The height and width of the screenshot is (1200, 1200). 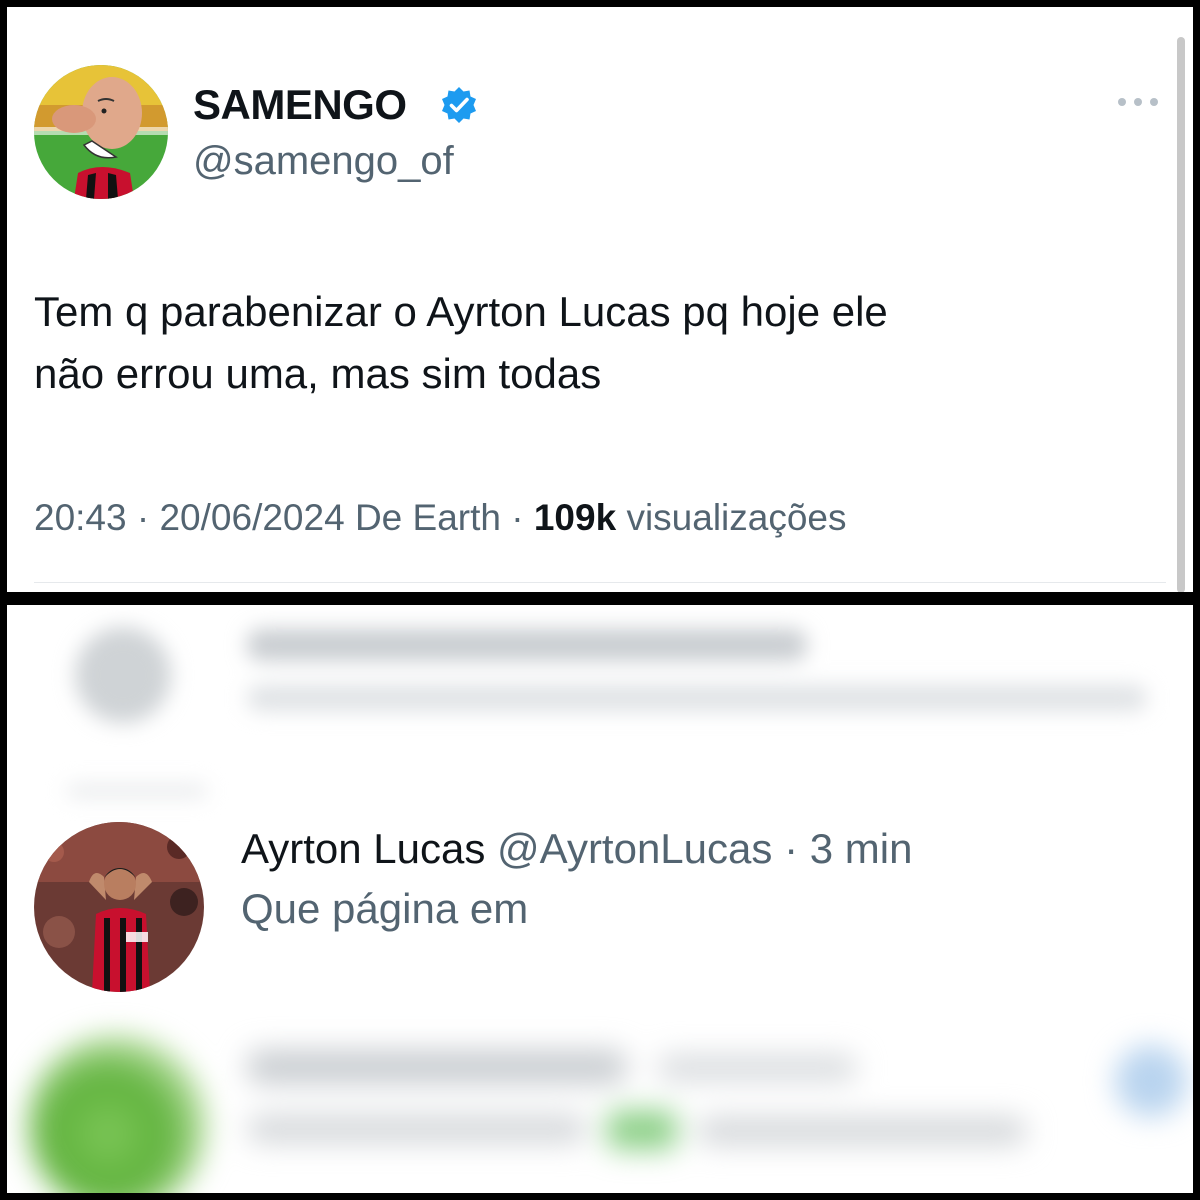 What do you see at coordinates (119, 907) in the screenshot?
I see `ayrton-lucas-avatar` at bounding box center [119, 907].